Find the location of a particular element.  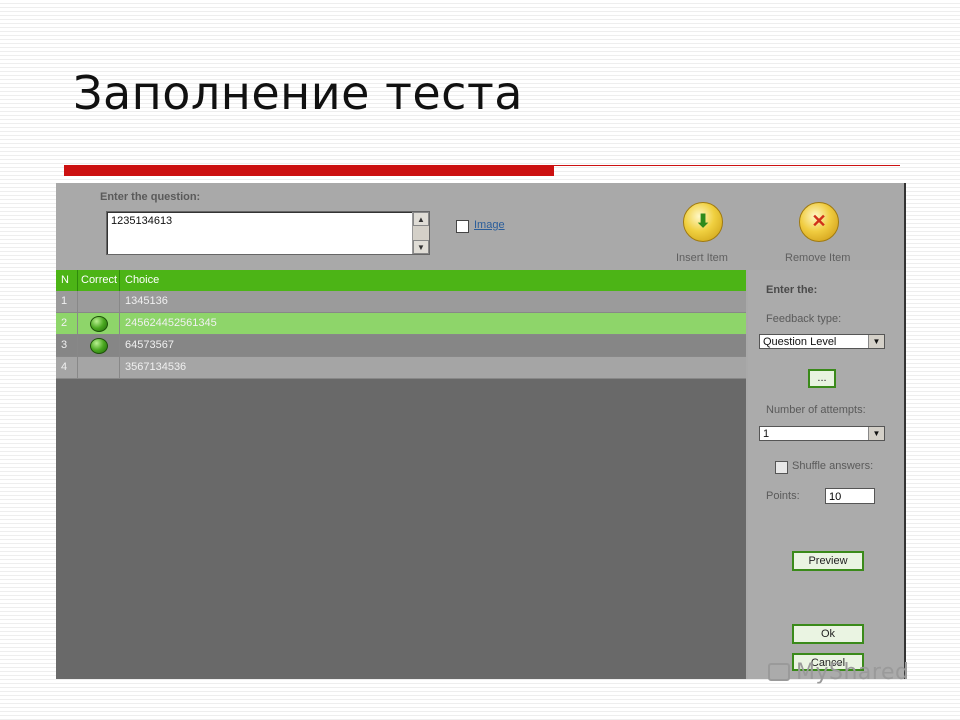

panel-title: Enter the: is located at coordinates (792, 290).